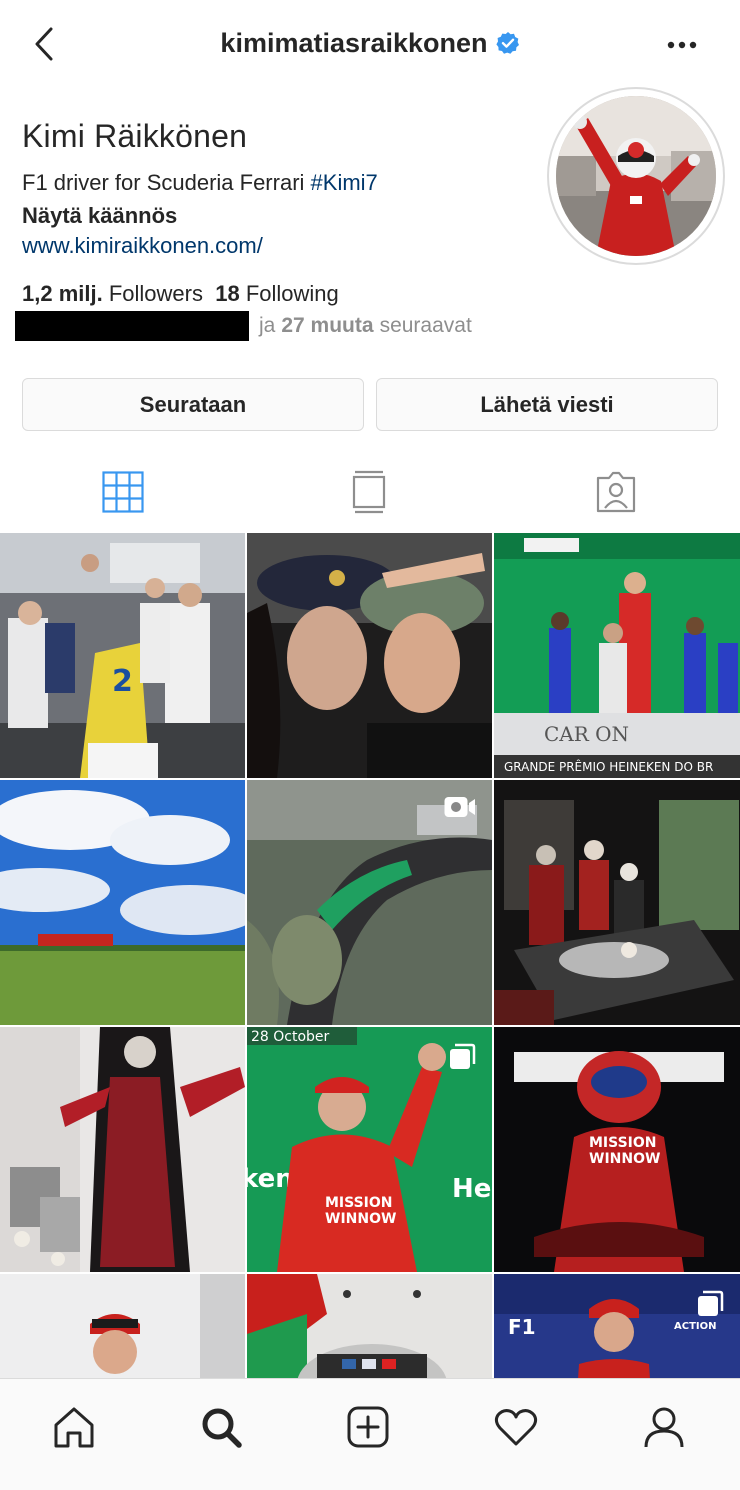  I want to click on nav-profile, so click(664, 1427).